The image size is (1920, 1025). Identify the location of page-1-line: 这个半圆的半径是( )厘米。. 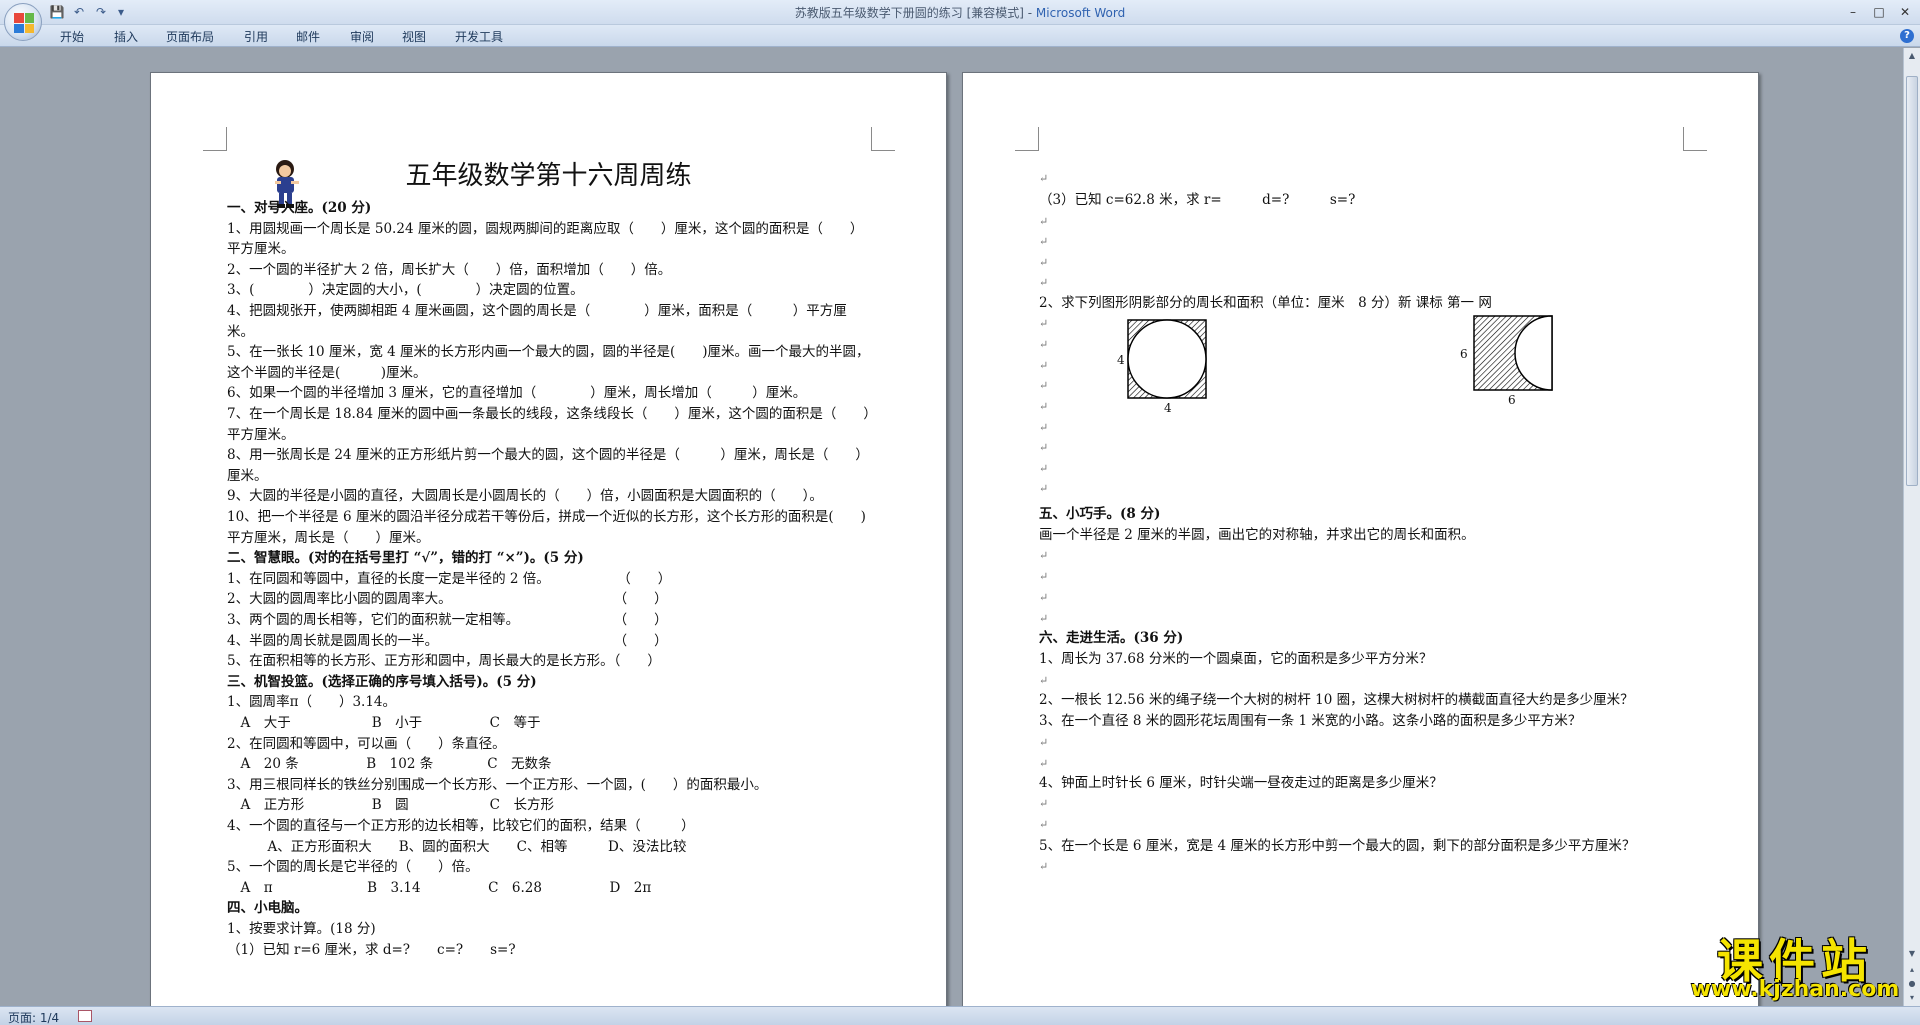
(327, 372).